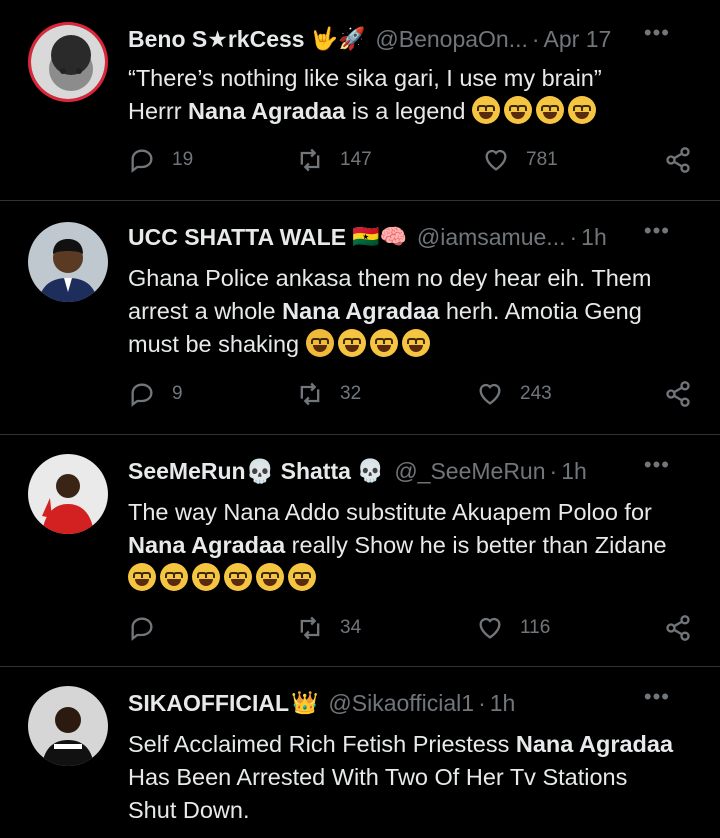 The height and width of the screenshot is (838, 720). Describe the element at coordinates (142, 577) in the screenshot. I see `weary-emoji-icon` at that location.